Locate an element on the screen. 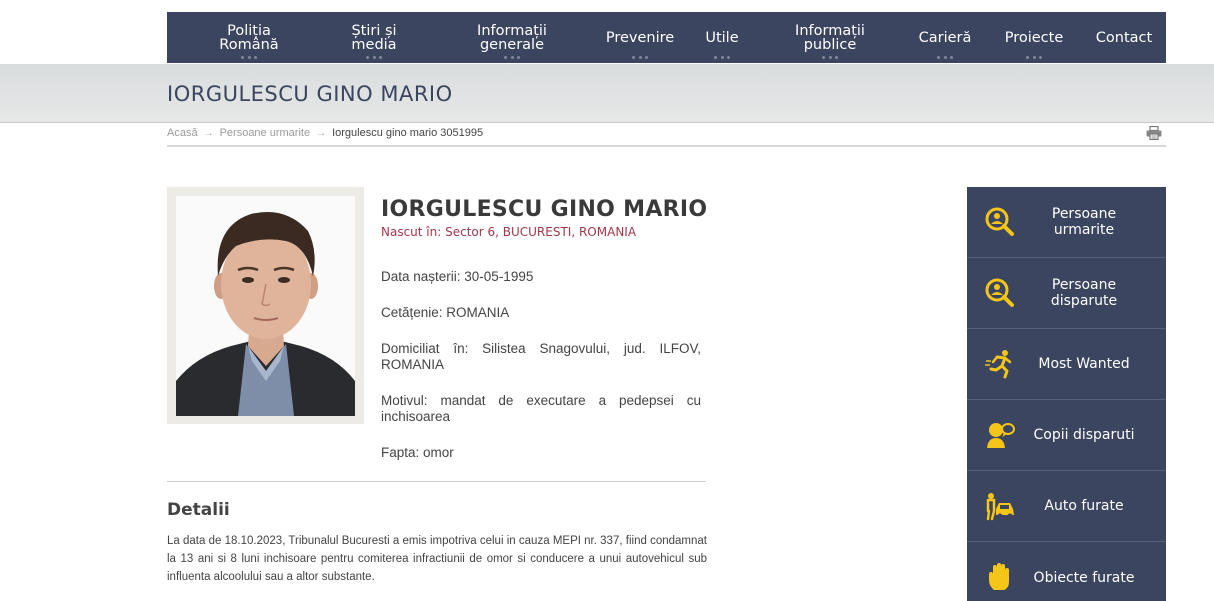  breadcrumb-home-link: Acasă is located at coordinates (182, 133).